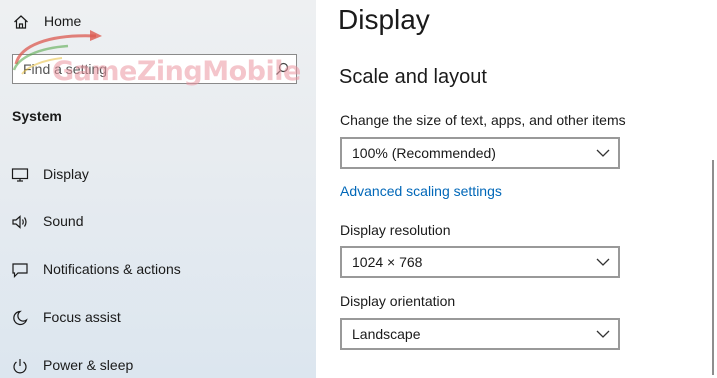 This screenshot has width=717, height=378. I want to click on orientation-label: Display orientation, so click(398, 301).